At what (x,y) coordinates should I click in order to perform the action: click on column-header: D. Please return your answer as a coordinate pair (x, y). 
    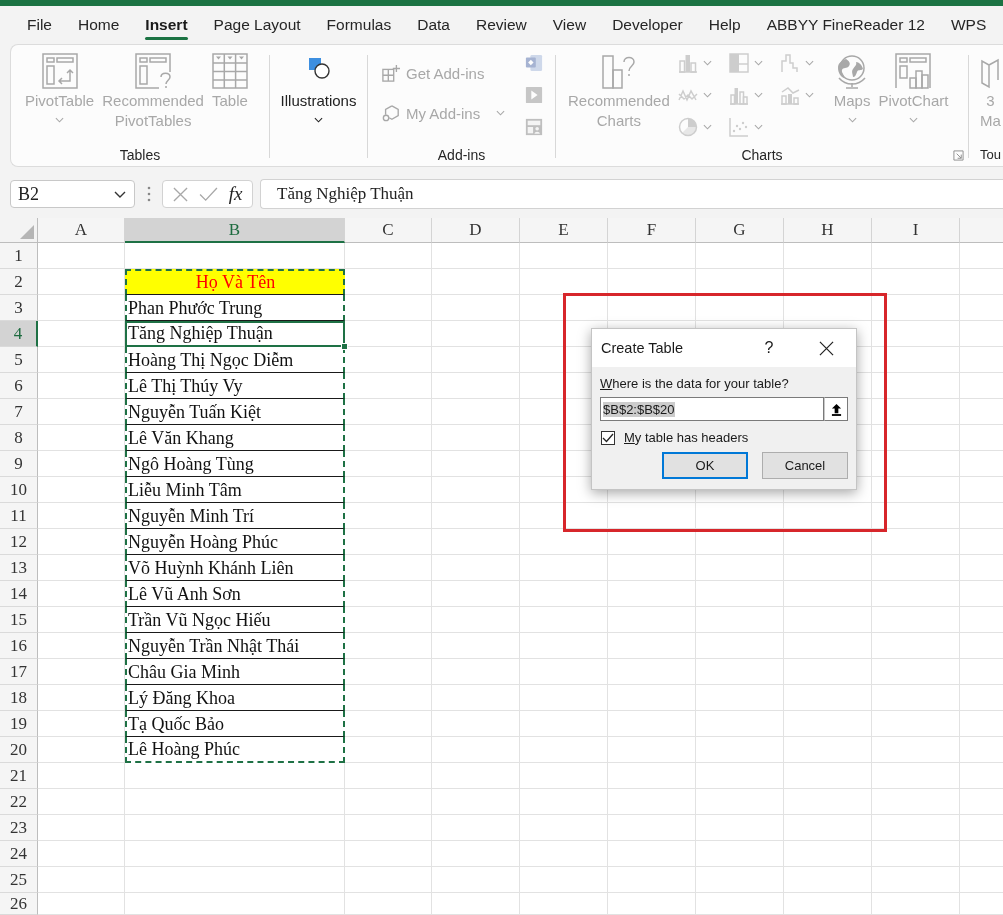
    Looking at the image, I should click on (476, 230).